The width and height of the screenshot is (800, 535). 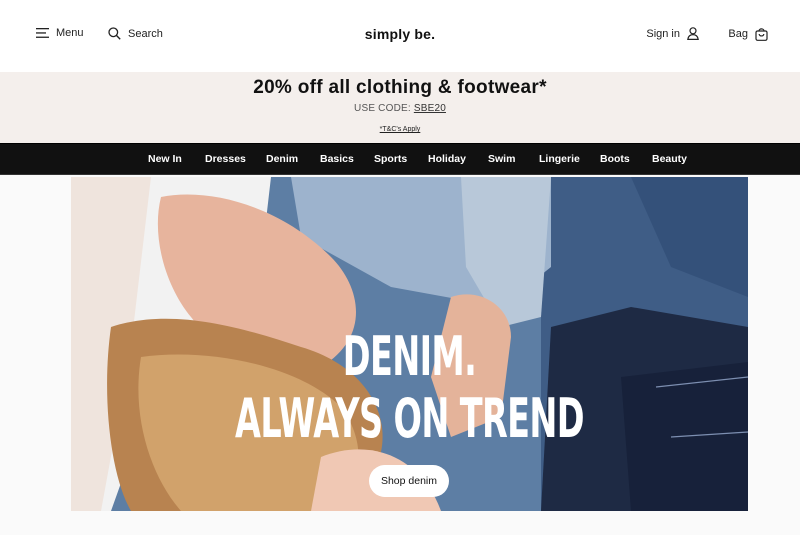 What do you see at coordinates (738, 34) in the screenshot?
I see `bag-label: Bag` at bounding box center [738, 34].